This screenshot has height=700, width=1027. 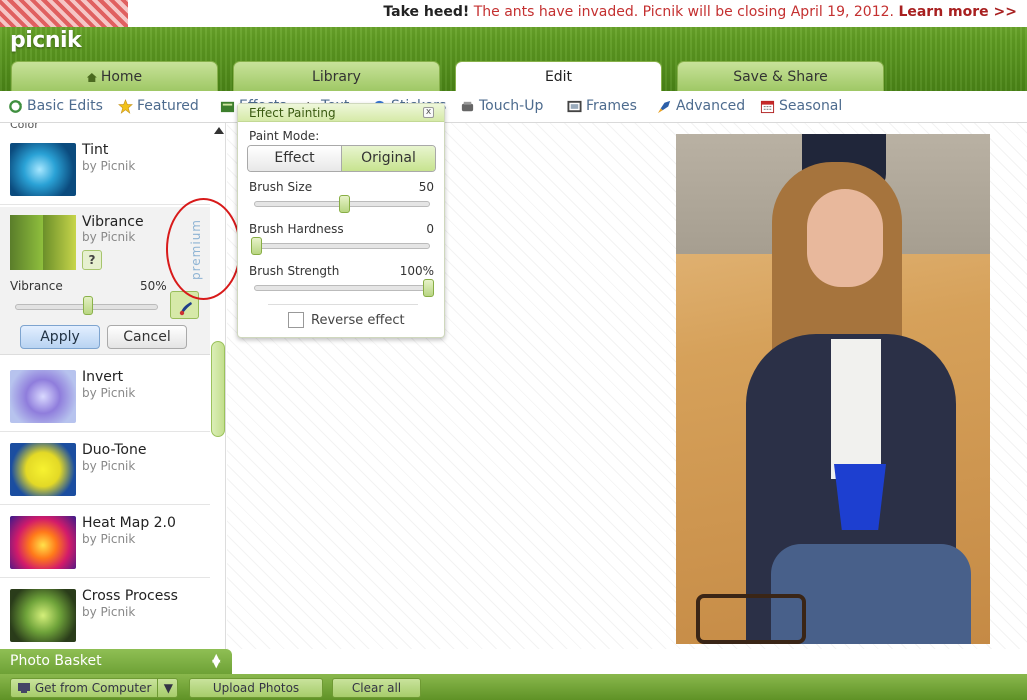 I want to click on vibrance-thumbnail, so click(x=43, y=242).